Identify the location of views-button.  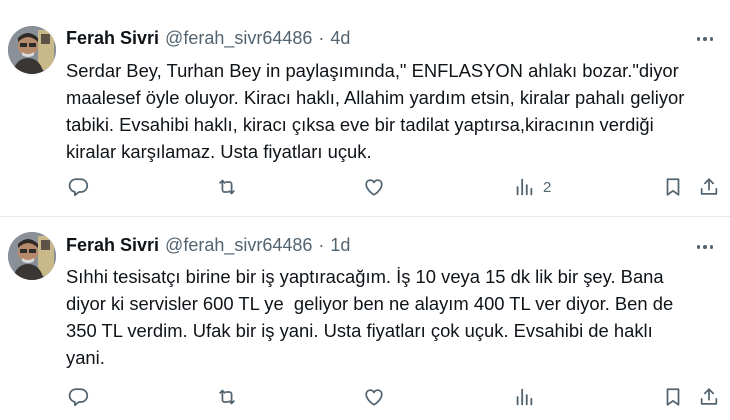
(528, 397).